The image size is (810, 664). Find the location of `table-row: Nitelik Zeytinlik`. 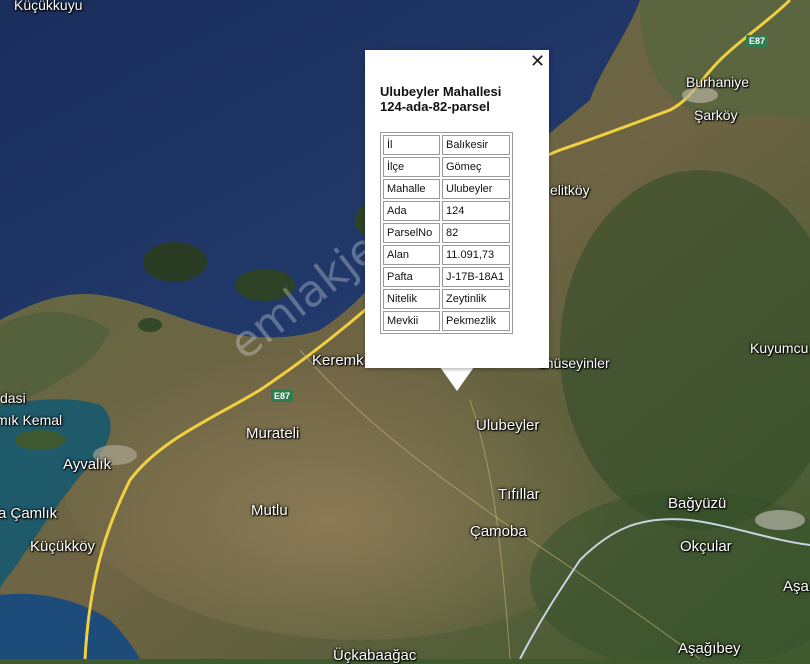

table-row: Nitelik Zeytinlik is located at coordinates (446, 299).